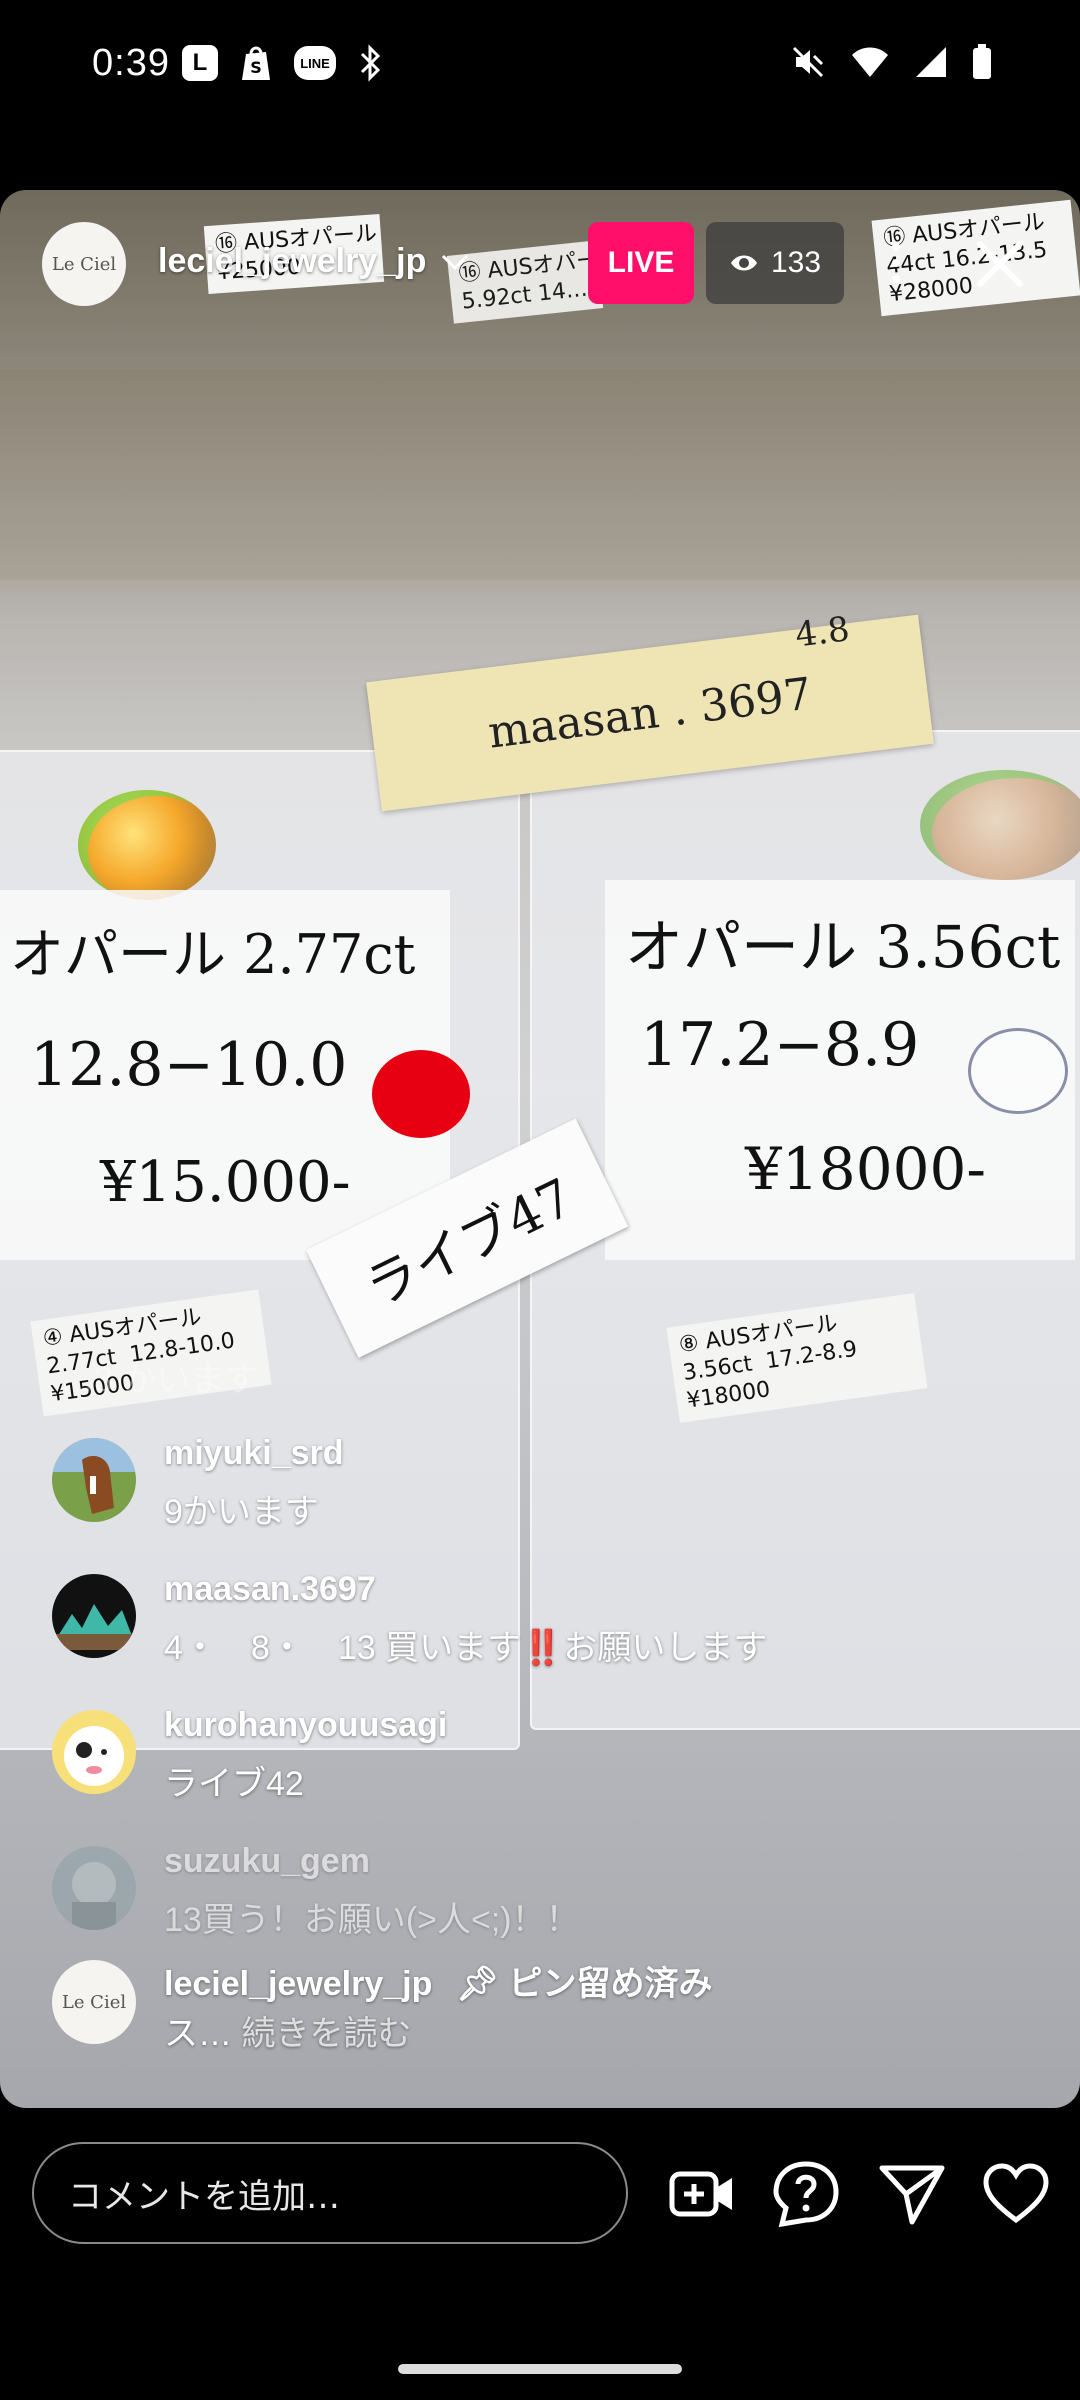 The image size is (1080, 2400). What do you see at coordinates (540, 66) in the screenshot?
I see `status-bar: 0:39 L S LINE` at bounding box center [540, 66].